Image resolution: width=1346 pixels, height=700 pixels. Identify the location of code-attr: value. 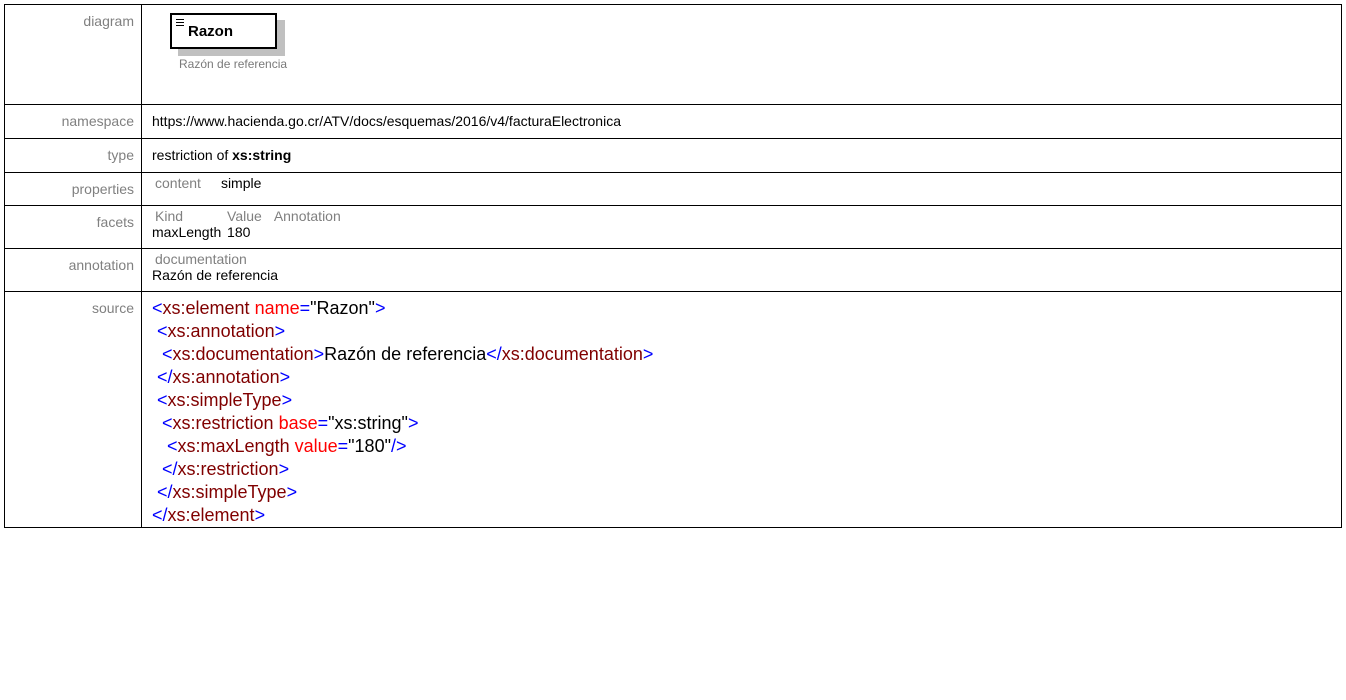
(316, 446).